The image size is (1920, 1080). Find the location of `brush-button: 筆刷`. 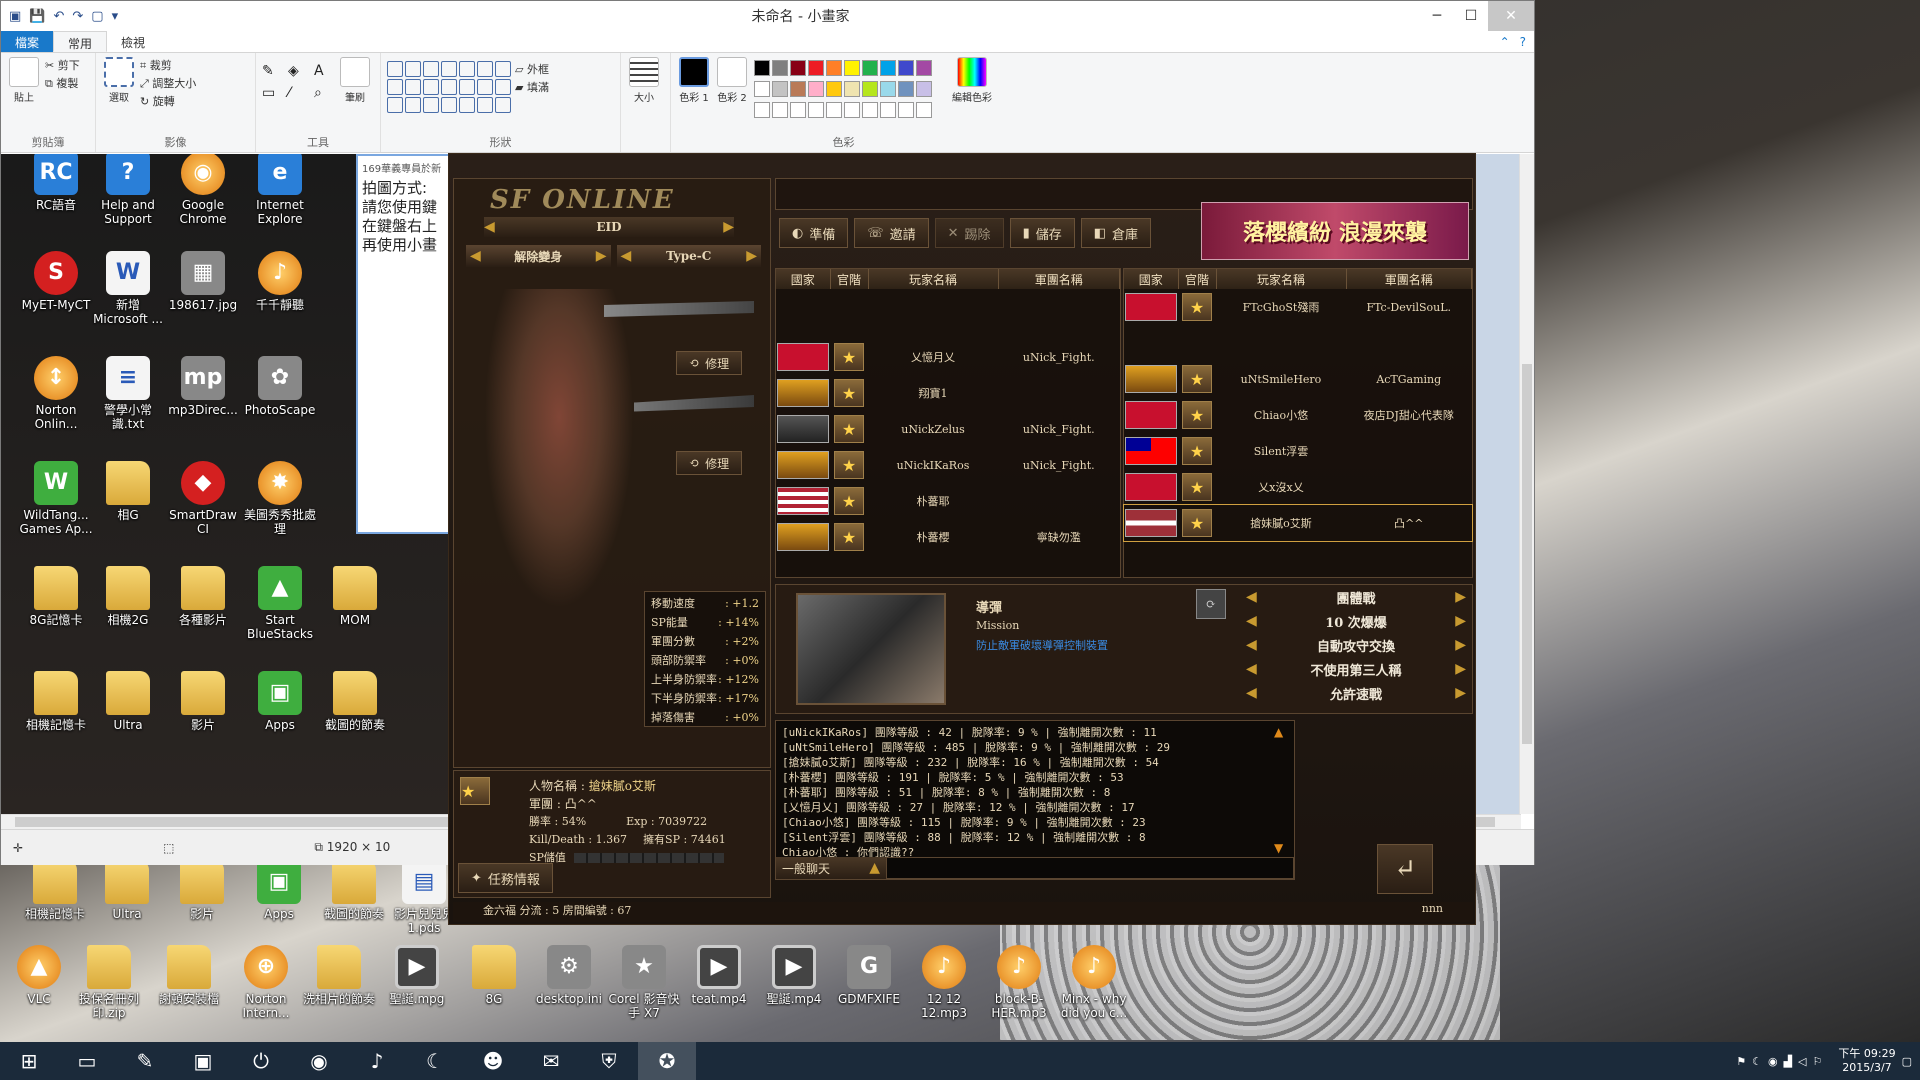

brush-button: 筆刷 is located at coordinates (355, 80).